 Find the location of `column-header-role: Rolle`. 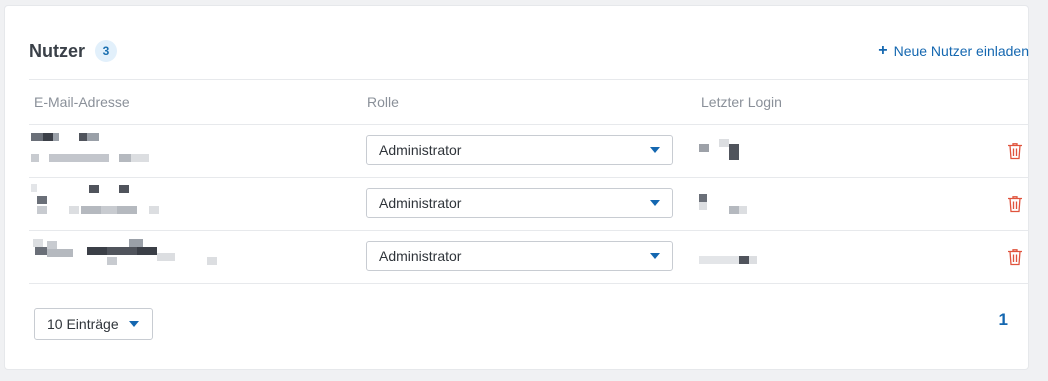

column-header-role: Rolle is located at coordinates (383, 102).